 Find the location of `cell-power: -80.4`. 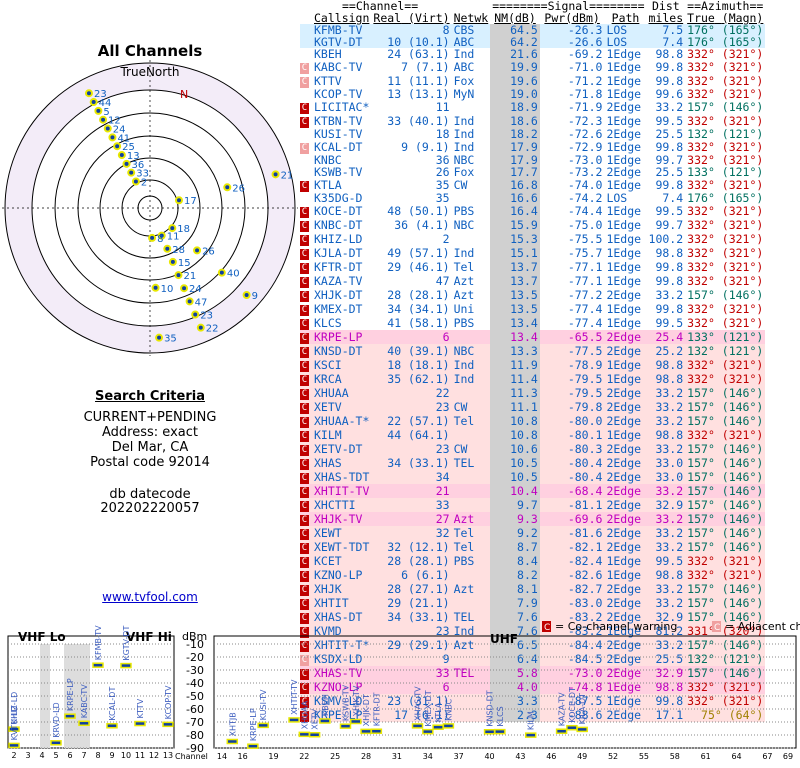

cell-power: -80.4 is located at coordinates (585, 477).